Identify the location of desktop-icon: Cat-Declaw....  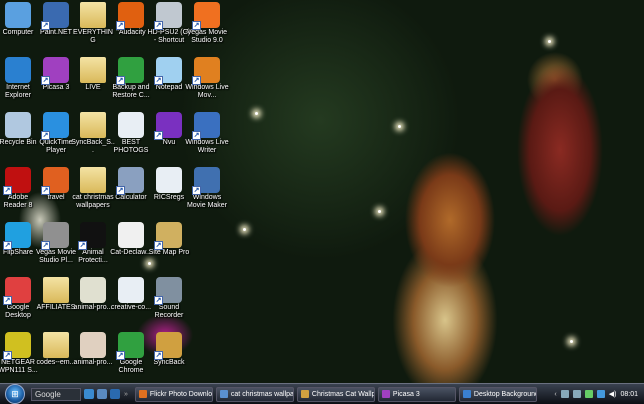
(131, 239).